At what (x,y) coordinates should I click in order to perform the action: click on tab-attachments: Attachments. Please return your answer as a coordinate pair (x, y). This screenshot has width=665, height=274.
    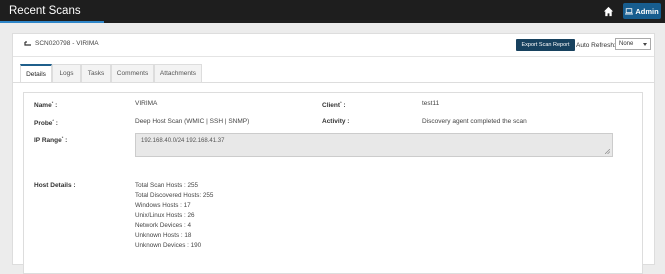
    Looking at the image, I should click on (178, 73).